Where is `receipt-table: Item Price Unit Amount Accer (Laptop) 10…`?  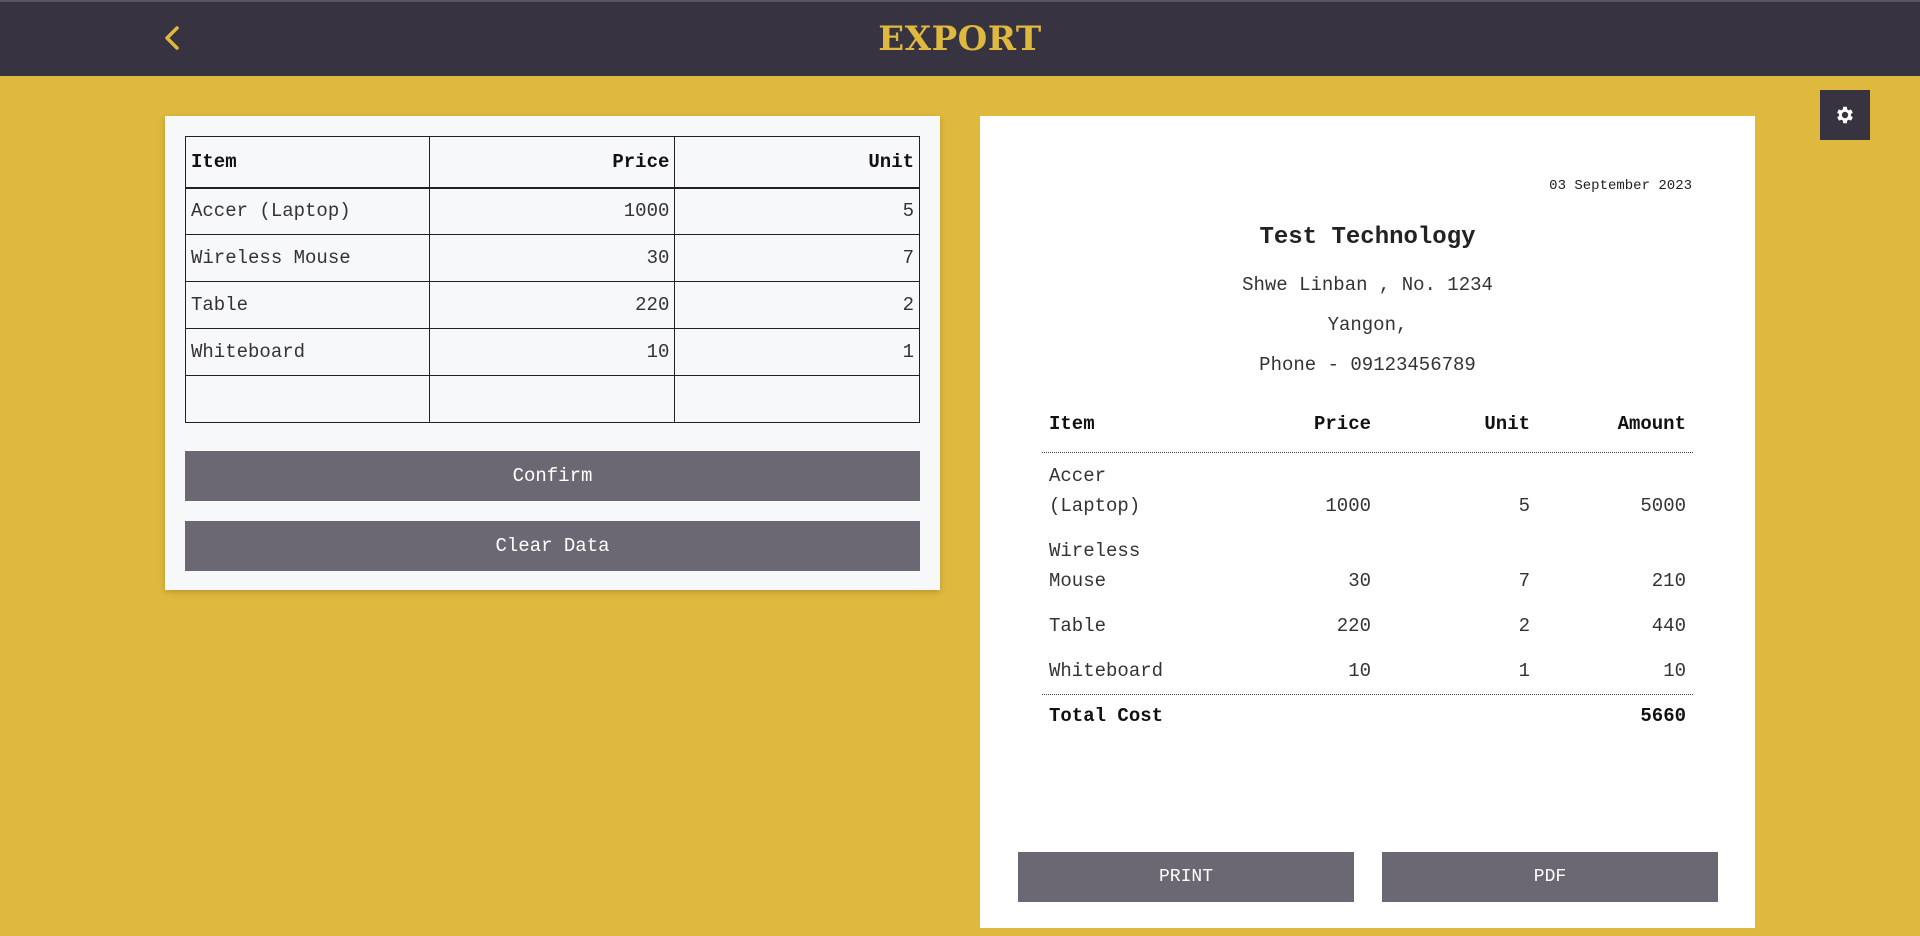
receipt-table: Item Price Unit Amount Accer (Laptop) 10… is located at coordinates (1367, 566).